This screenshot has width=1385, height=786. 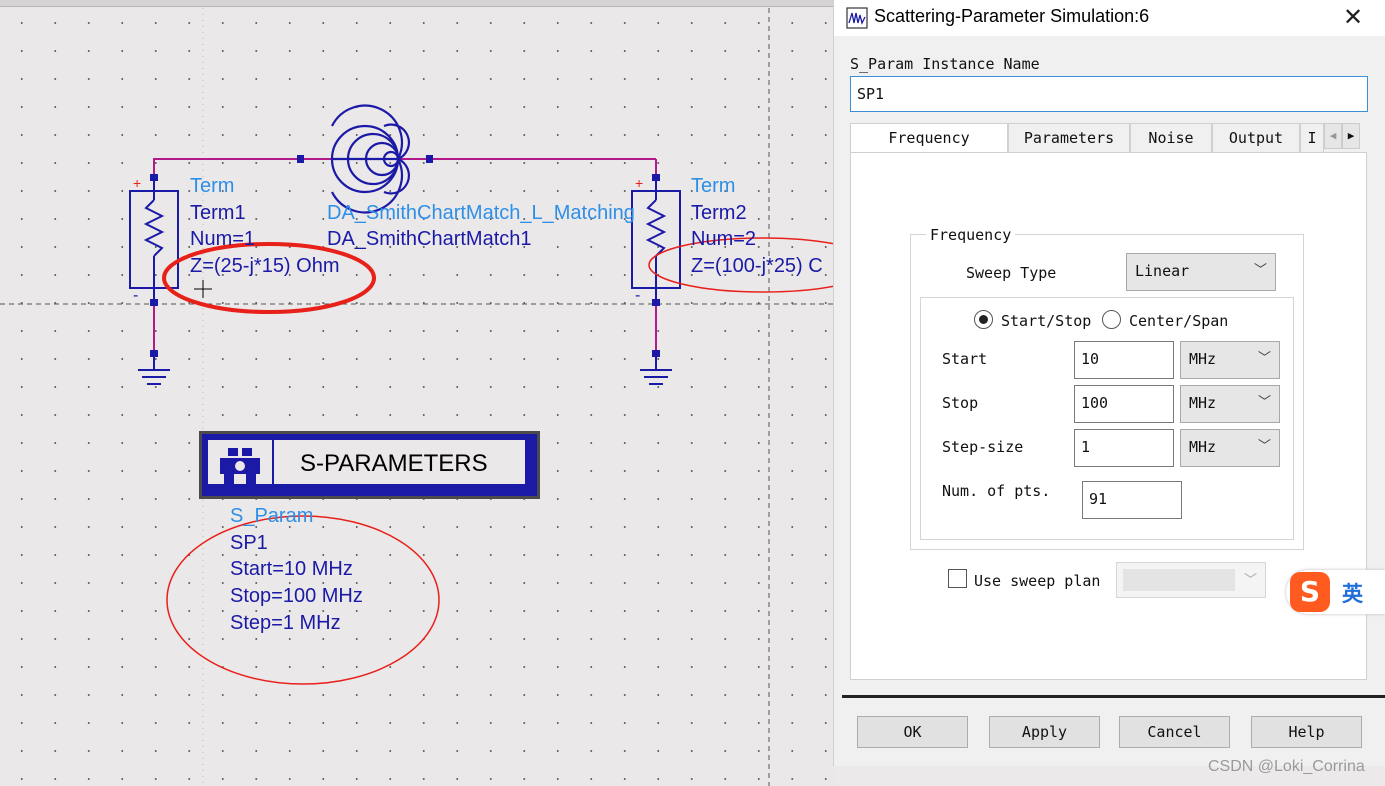 I want to click on button-separator, so click(x=1113, y=696).